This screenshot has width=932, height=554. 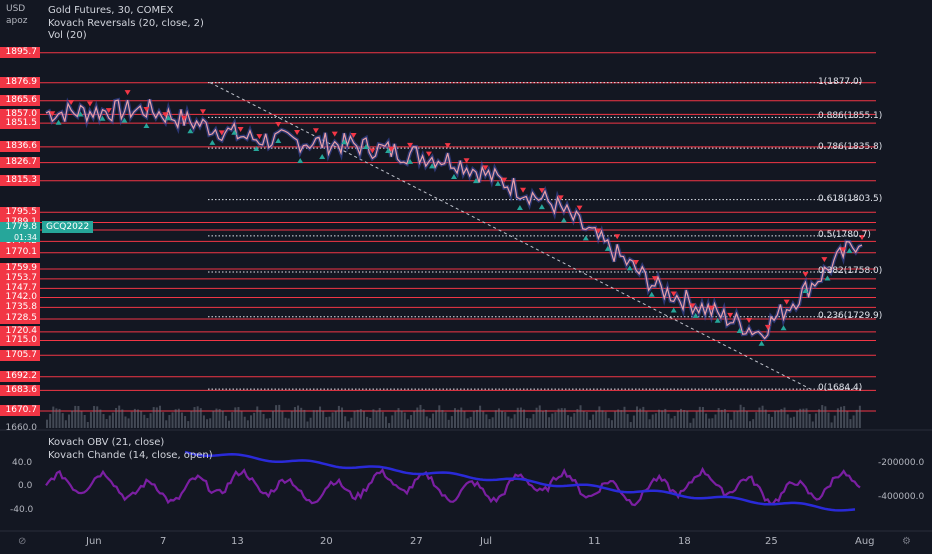 I want to click on sub-tick-minus40: -40.0, so click(x=22, y=510).